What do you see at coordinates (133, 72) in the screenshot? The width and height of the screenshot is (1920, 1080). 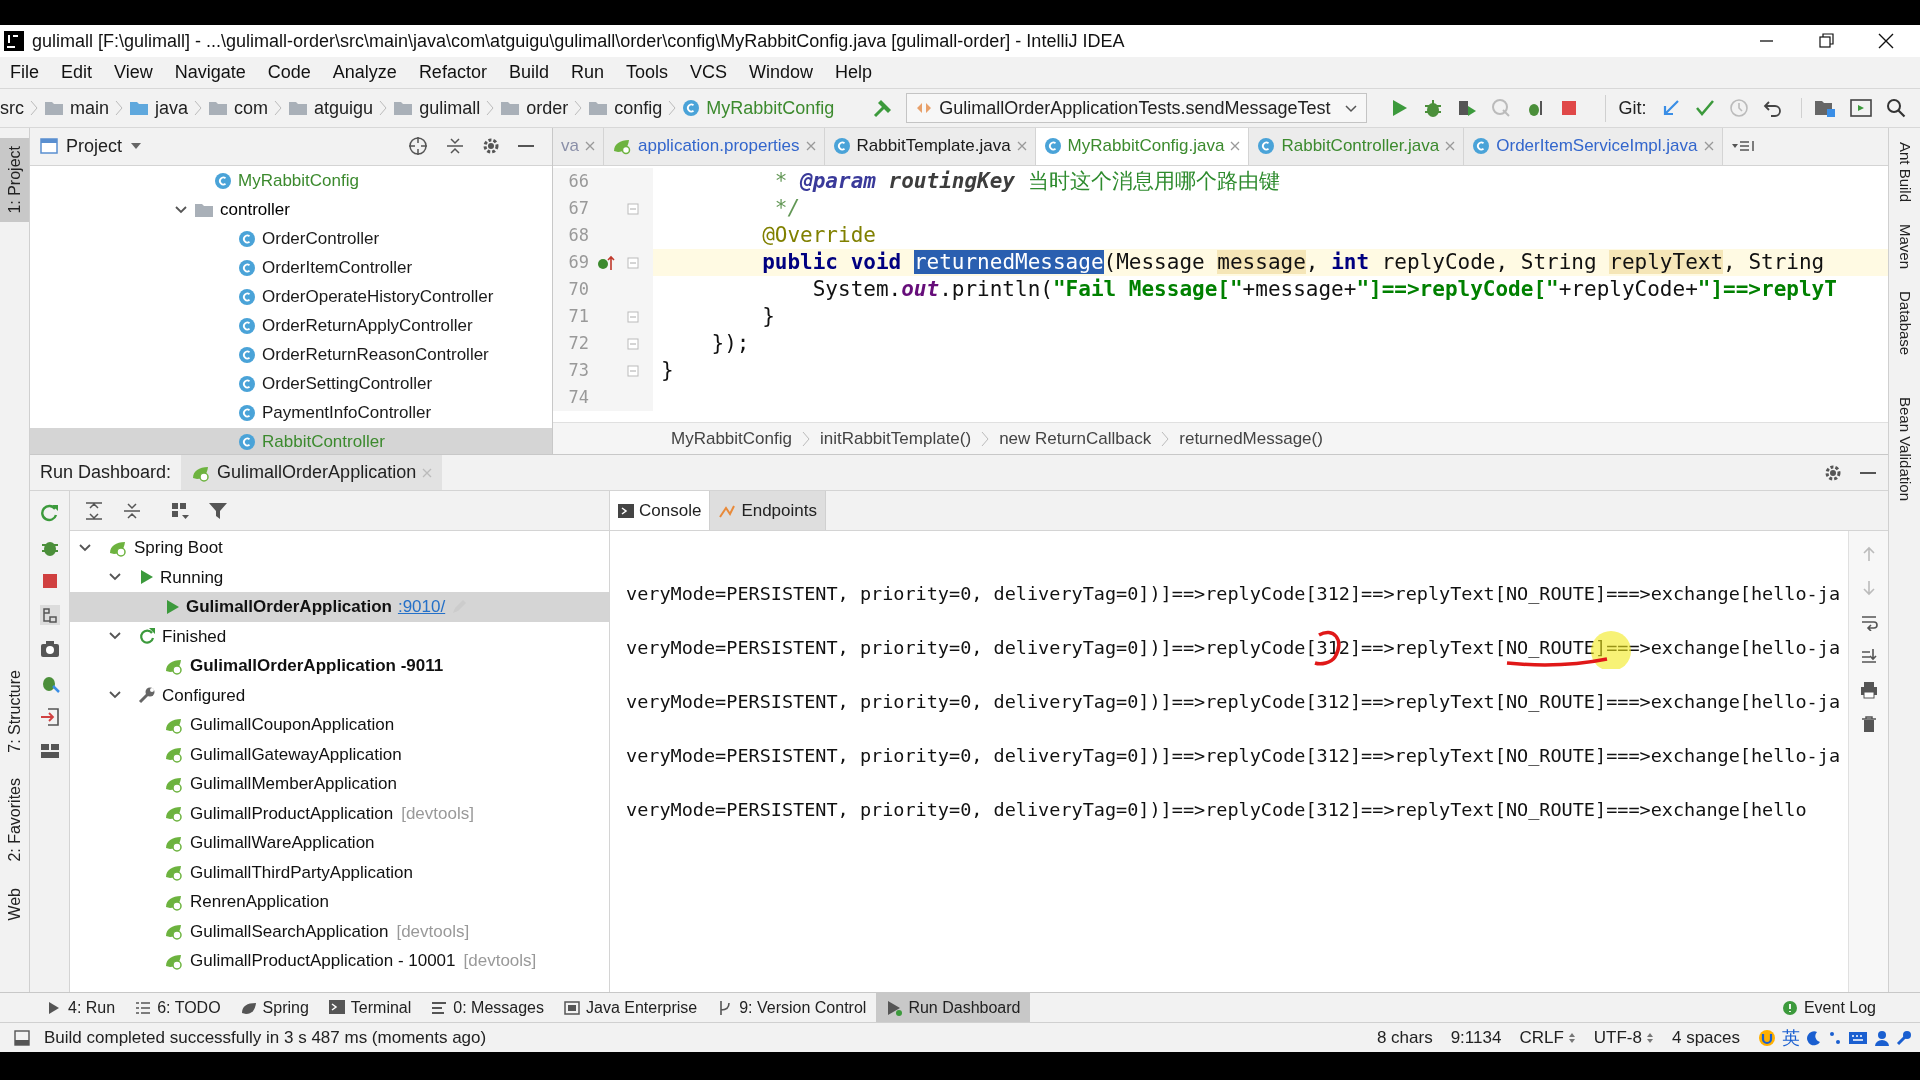 I see `menu-item: View` at bounding box center [133, 72].